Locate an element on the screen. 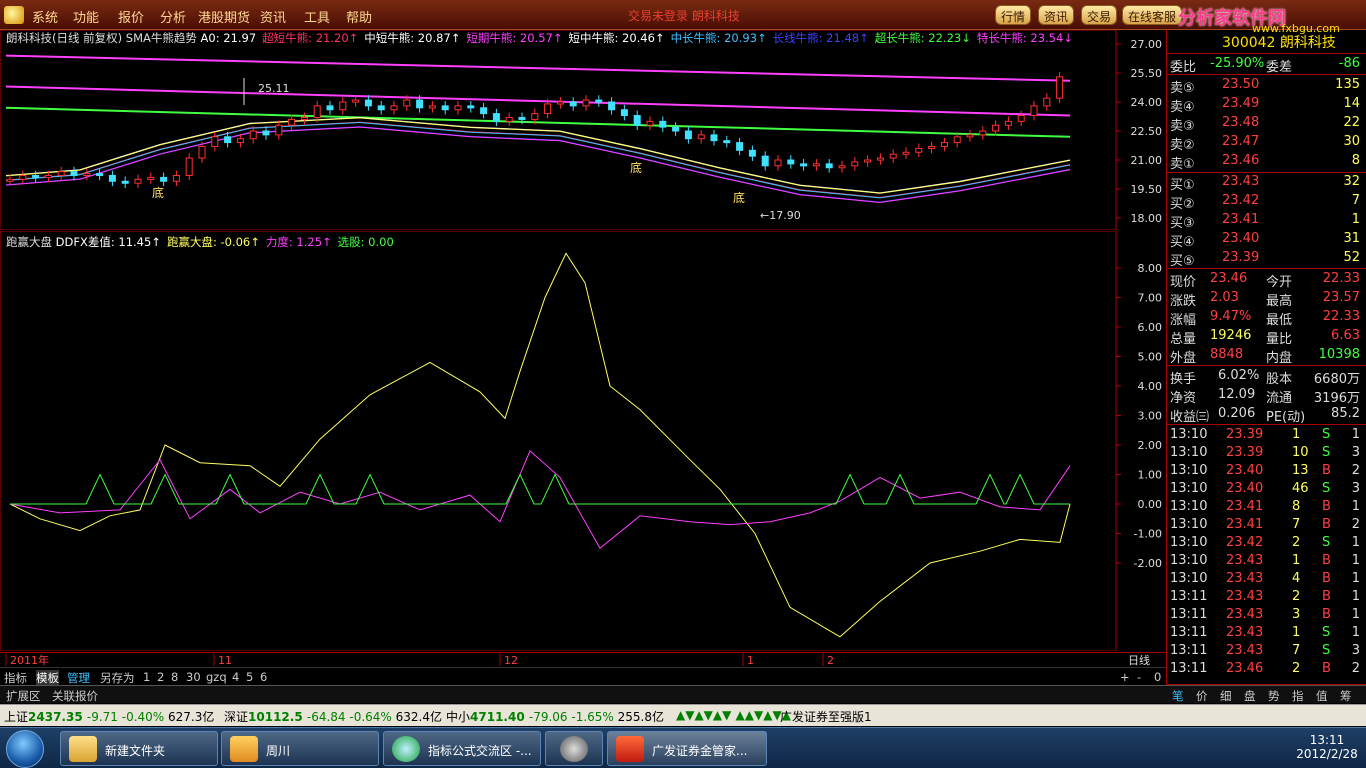 The height and width of the screenshot is (768, 1366). ask-volume: 135 is located at coordinates (1347, 84).